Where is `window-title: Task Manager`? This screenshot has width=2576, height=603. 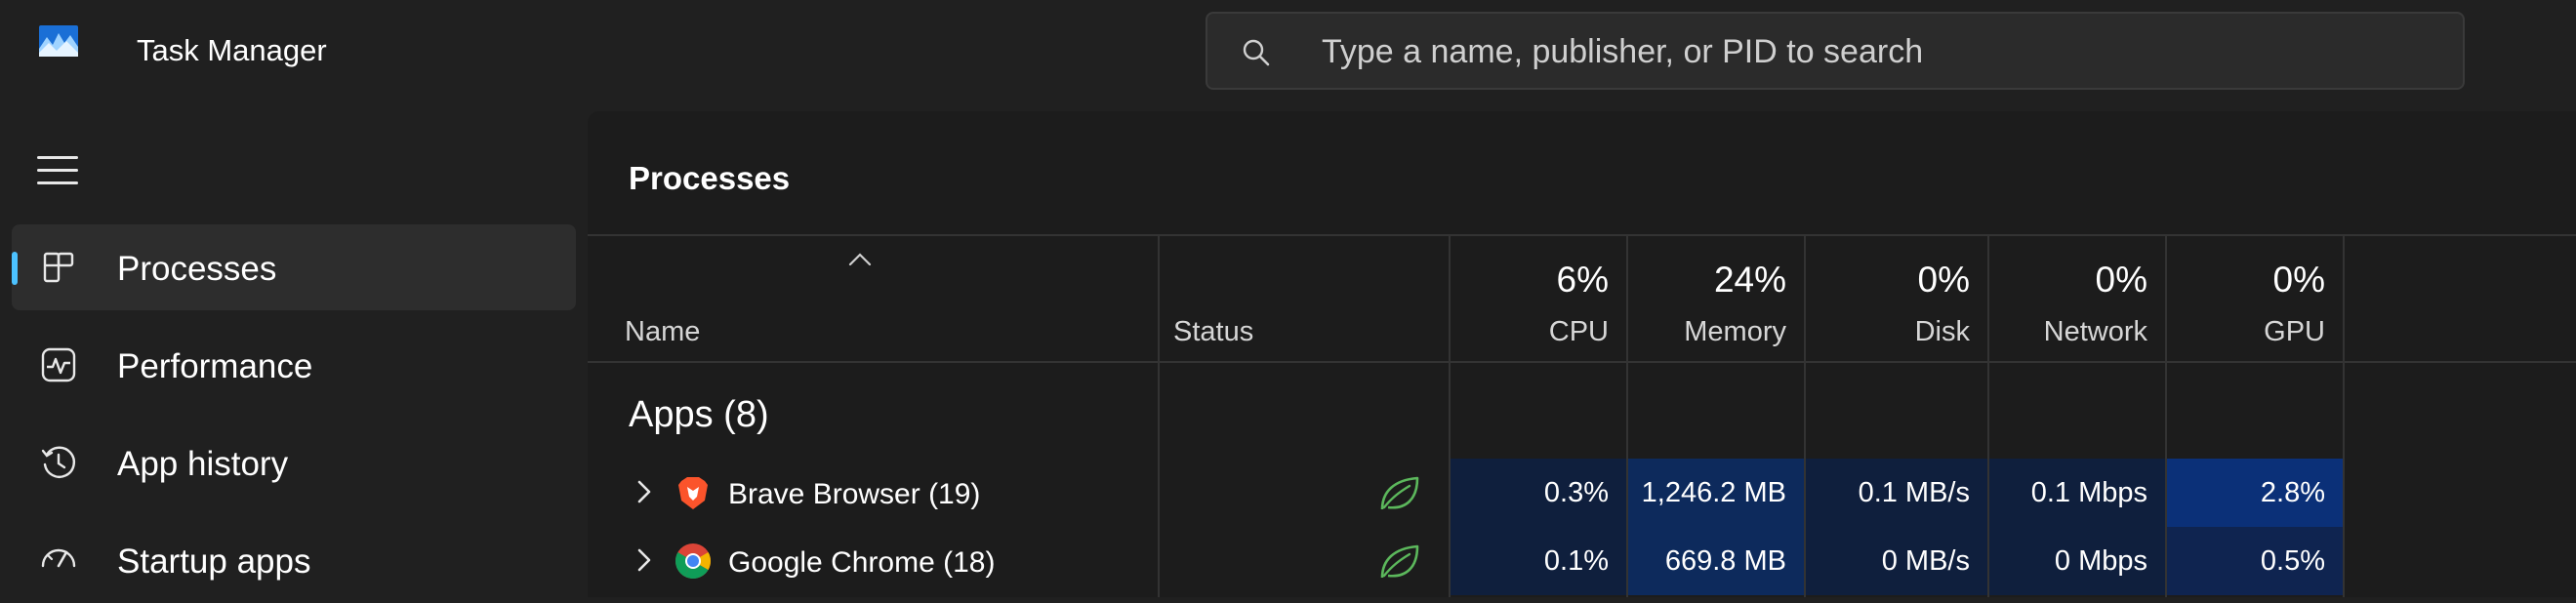
window-title: Task Manager is located at coordinates (232, 50).